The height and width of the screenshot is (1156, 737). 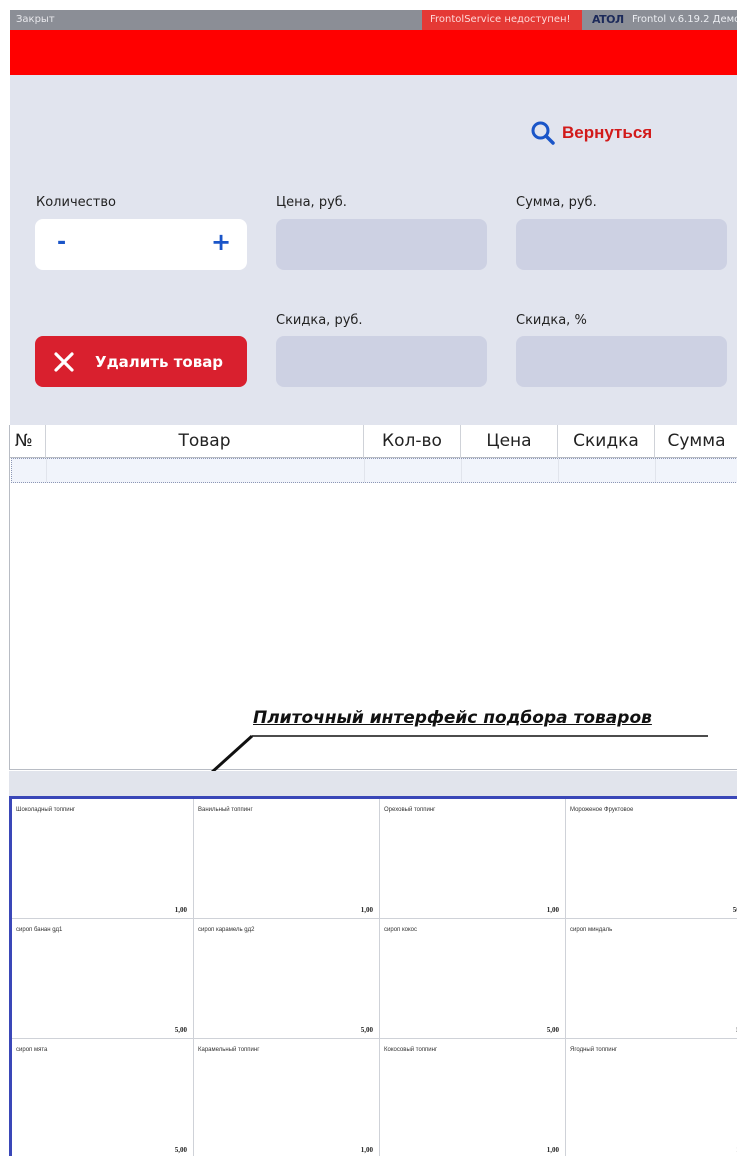 I want to click on product-tile-name: сироп мята, so click(x=32, y=1050).